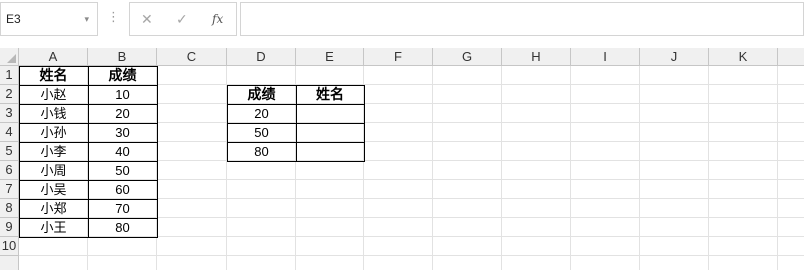  I want to click on row-header-8: 8, so click(9, 208).